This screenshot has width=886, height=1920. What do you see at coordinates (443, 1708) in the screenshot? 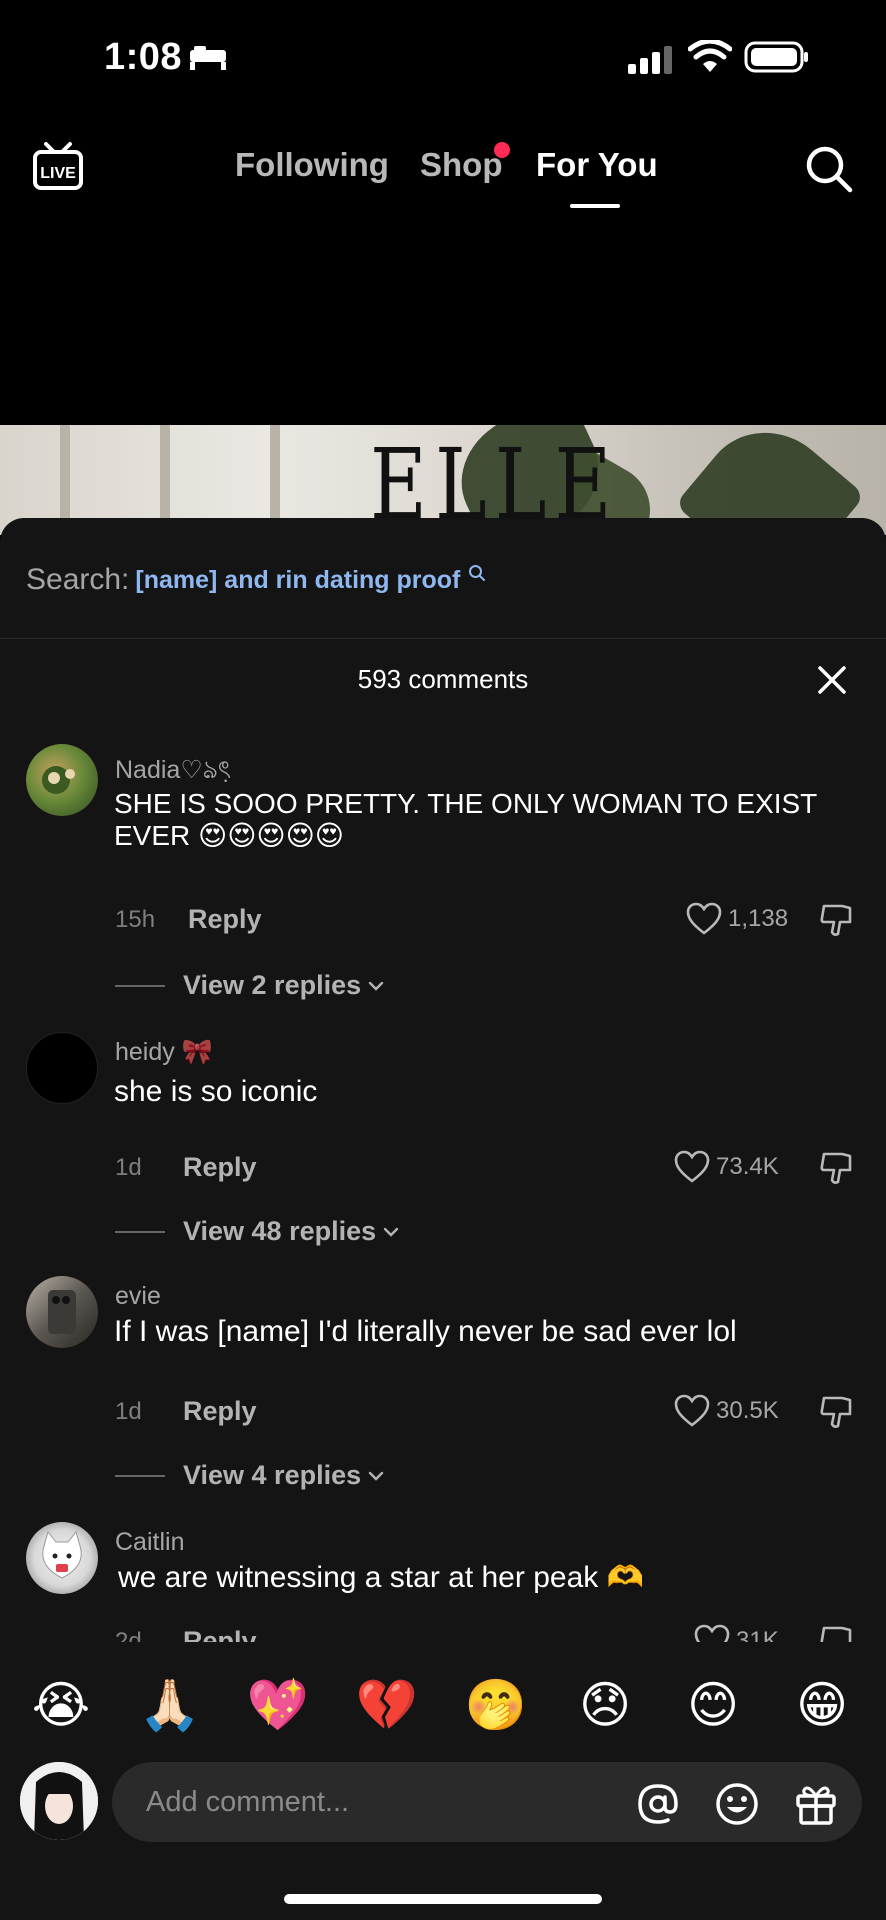
I see `quick-emoji-row: 😭 🙏🏻 💖 💔 🤭 😞 😊 😁` at bounding box center [443, 1708].